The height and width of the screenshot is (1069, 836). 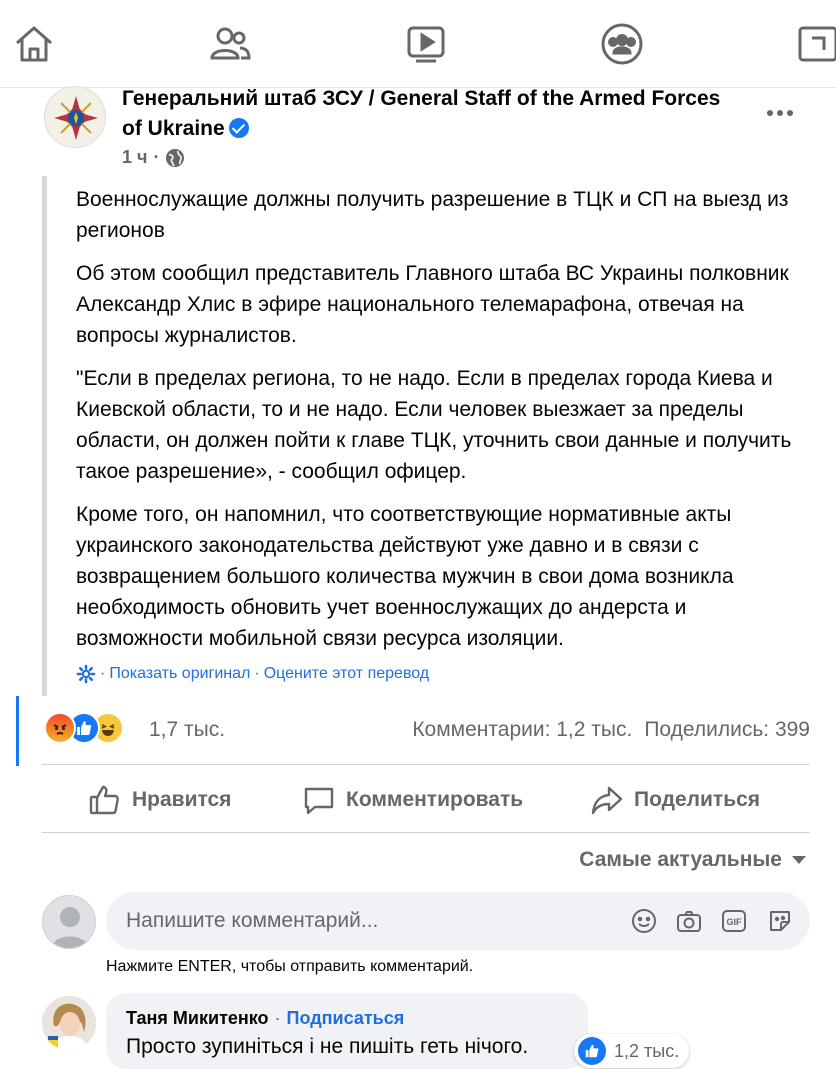 What do you see at coordinates (799, 860) in the screenshot?
I see `caret-down-icon` at bounding box center [799, 860].